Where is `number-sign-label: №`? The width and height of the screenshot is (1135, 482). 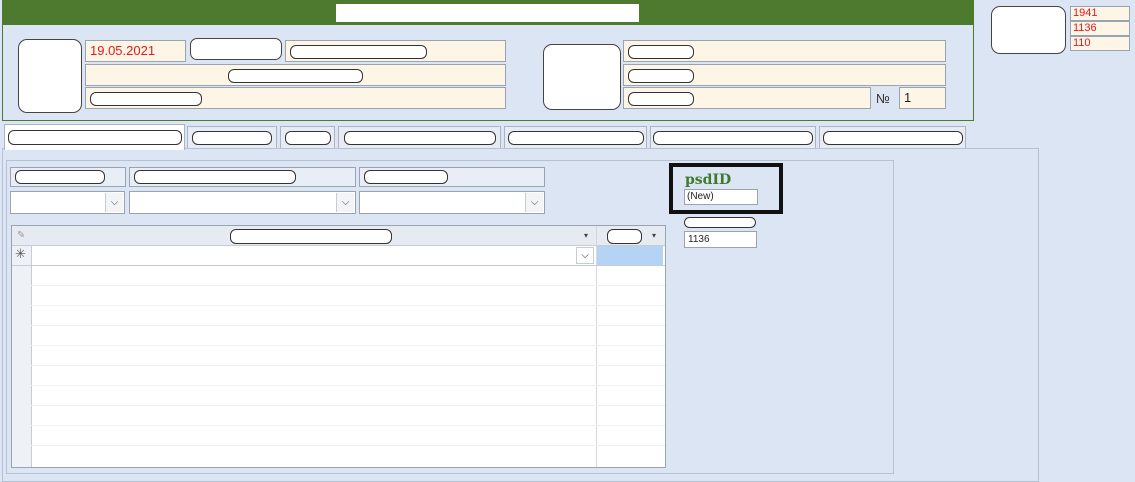
number-sign-label: № is located at coordinates (883, 98).